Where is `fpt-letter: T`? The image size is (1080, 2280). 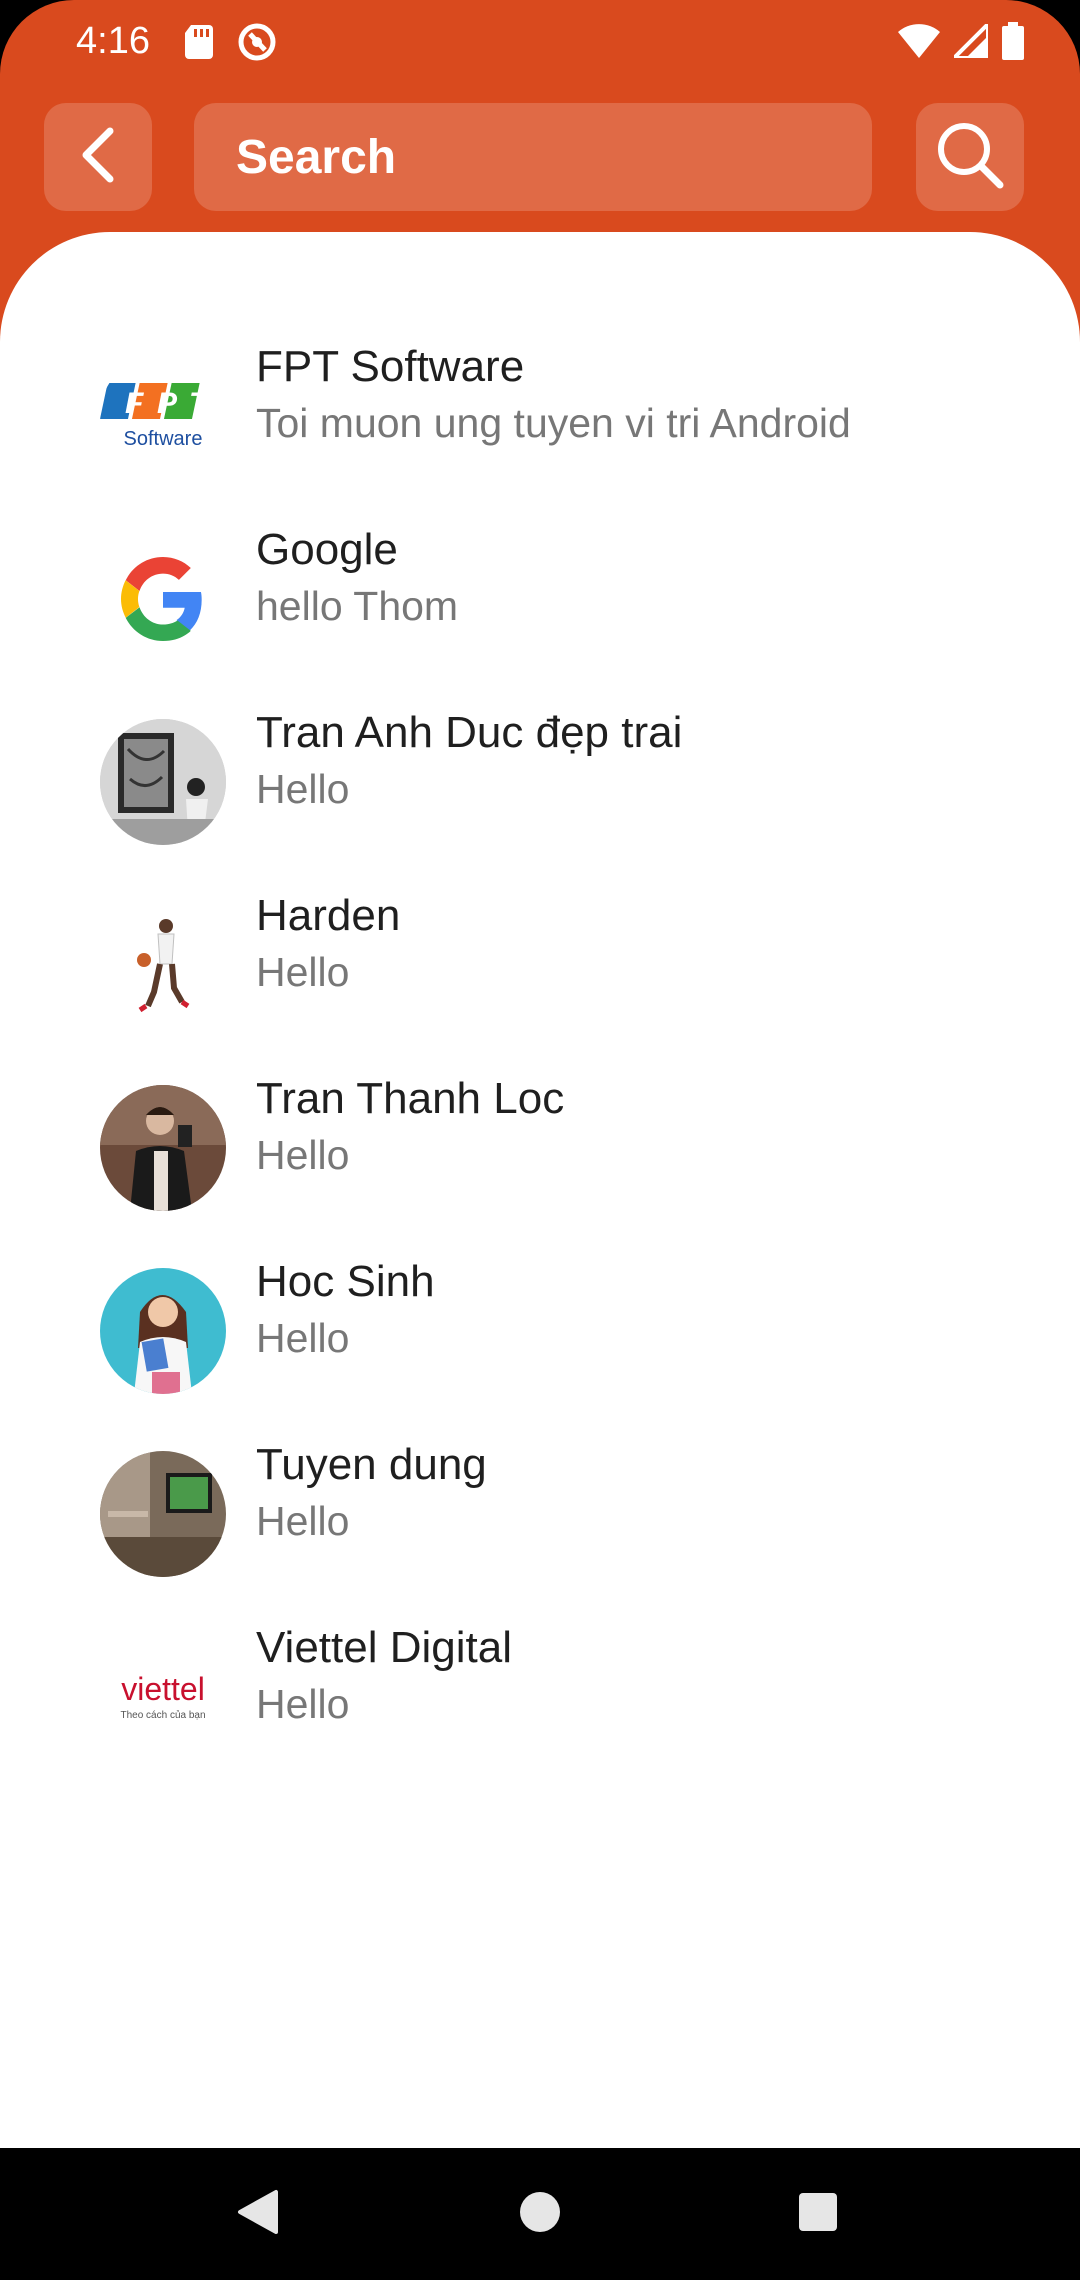
fpt-letter: T is located at coordinates (199, 403).